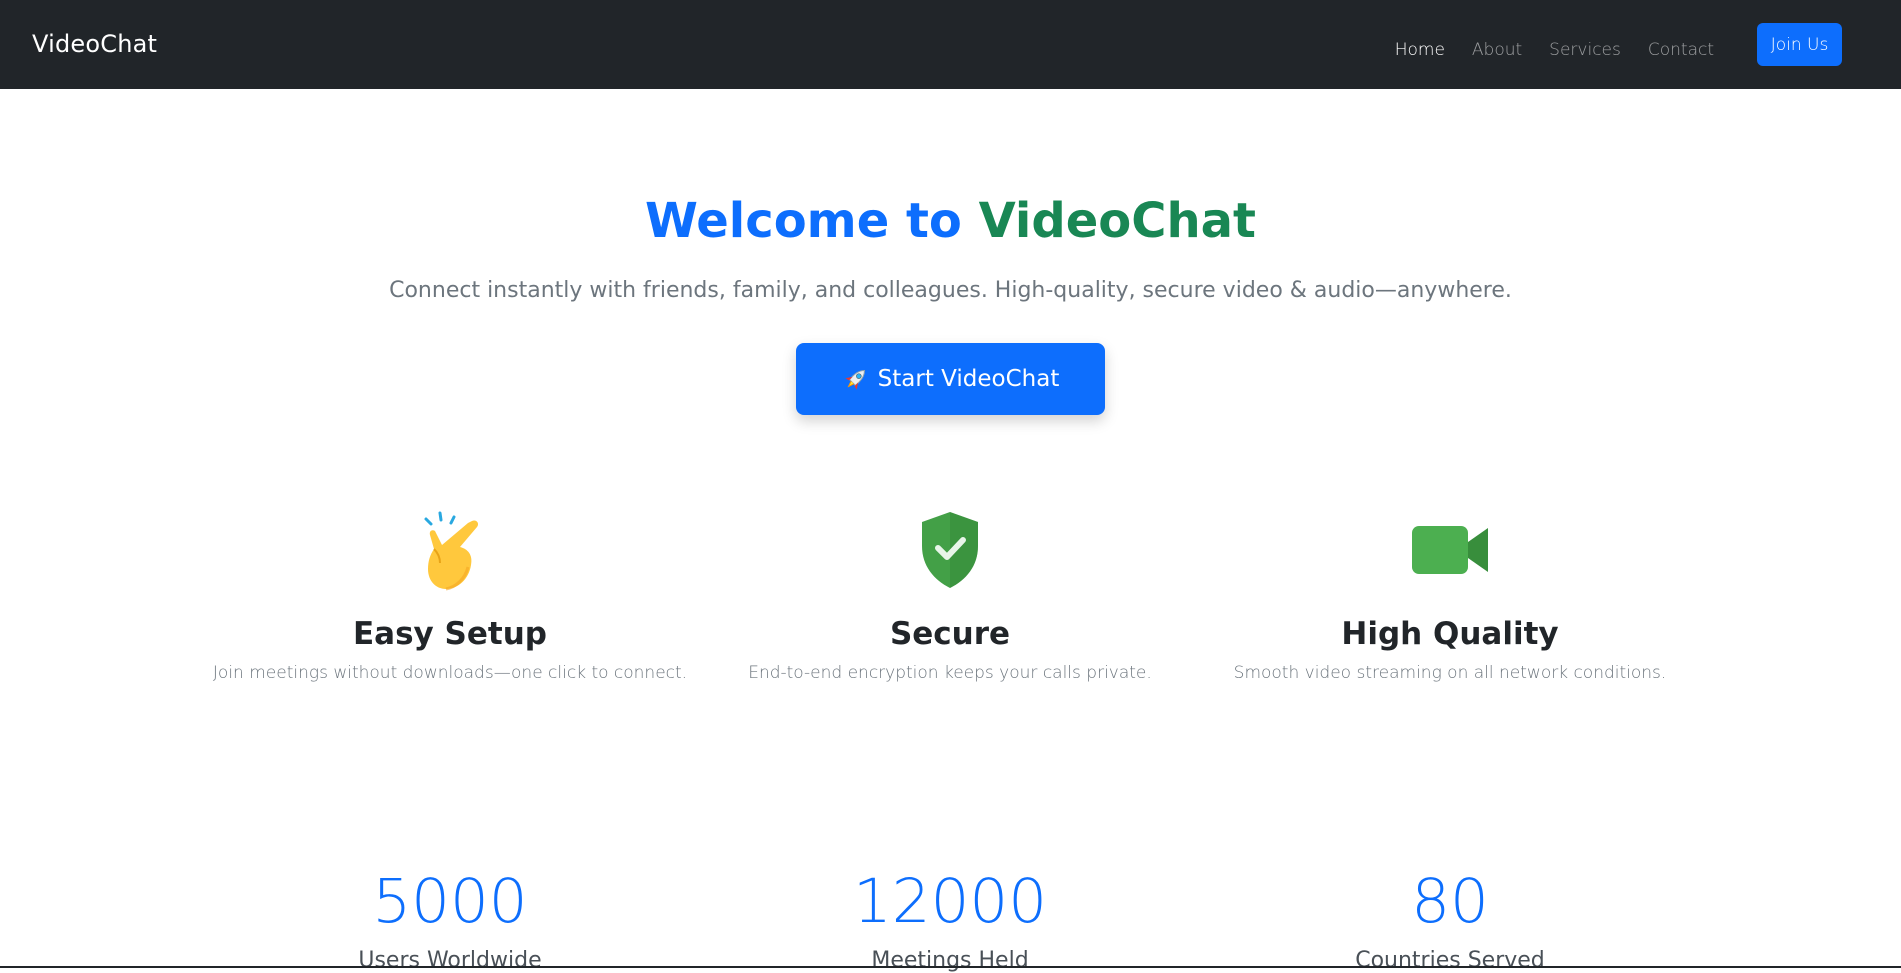 The height and width of the screenshot is (973, 1901). Describe the element at coordinates (1450, 550) in the screenshot. I see `video-camera-icon` at that location.